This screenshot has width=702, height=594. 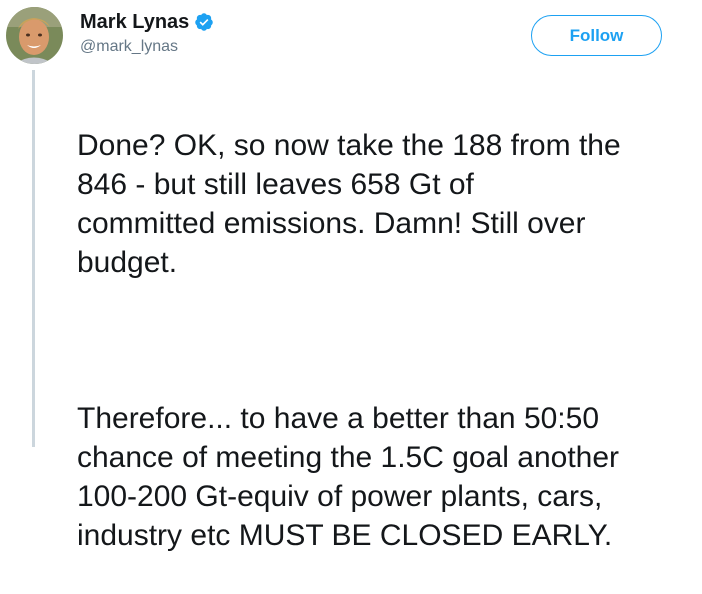 What do you see at coordinates (134, 22) in the screenshot?
I see `author-display-name: Mark Lynas` at bounding box center [134, 22].